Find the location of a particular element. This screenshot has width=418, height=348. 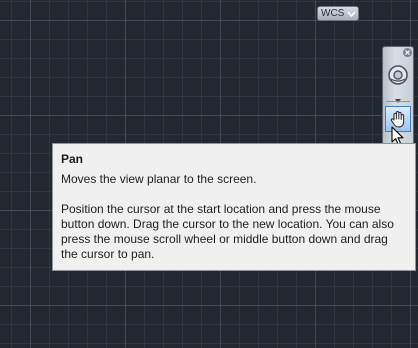

separator is located at coordinates (398, 101).